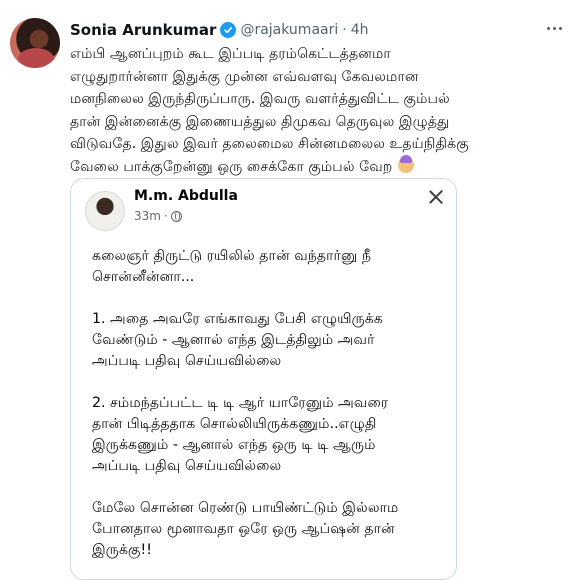 The width and height of the screenshot is (579, 580). Describe the element at coordinates (35, 43) in the screenshot. I see `avatar` at that location.